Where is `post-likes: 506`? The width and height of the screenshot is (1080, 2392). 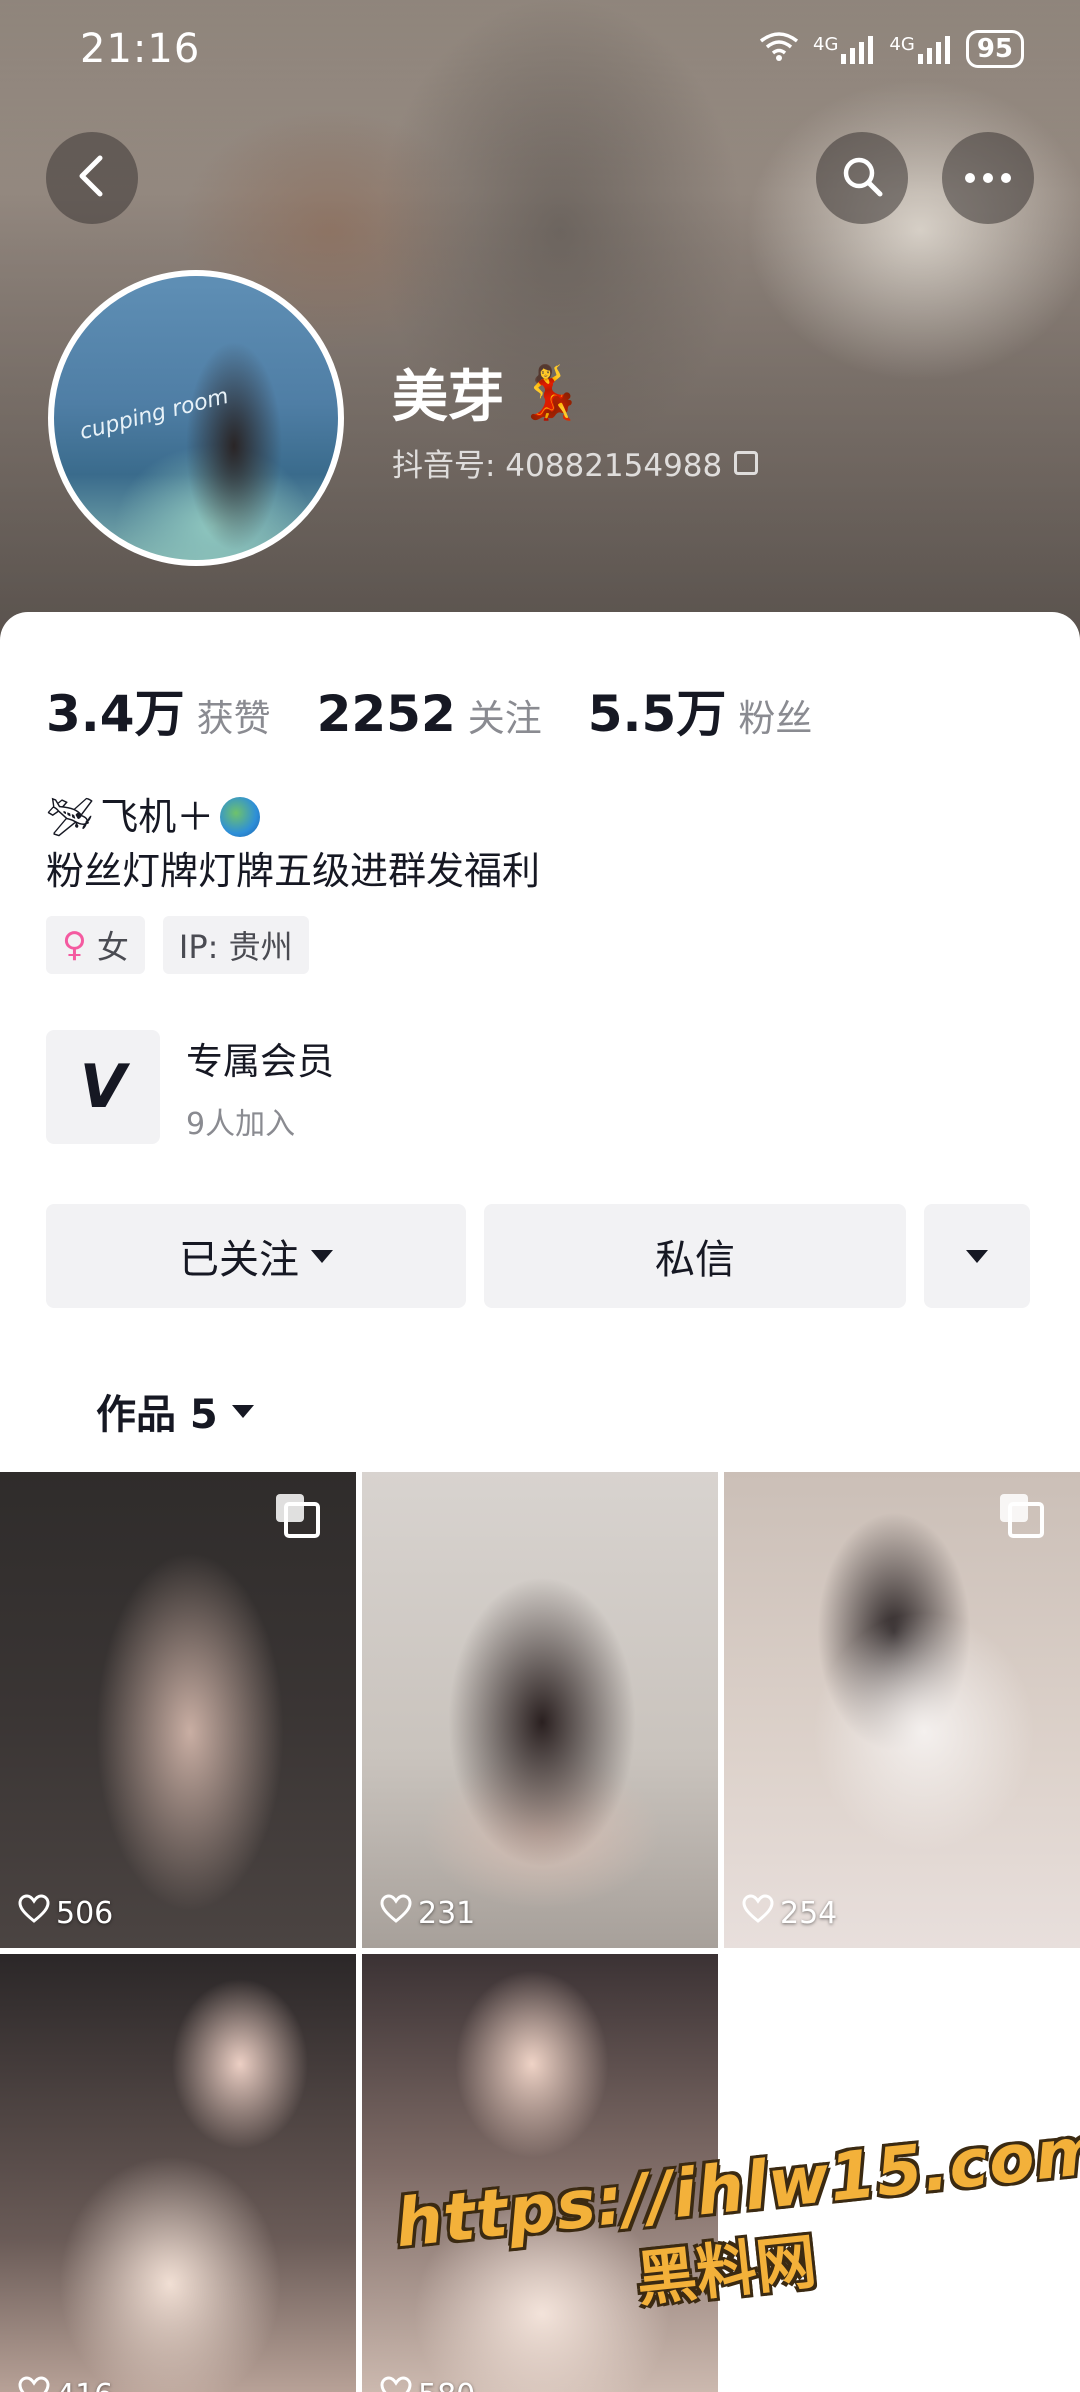
post-likes: 506 is located at coordinates (65, 1913).